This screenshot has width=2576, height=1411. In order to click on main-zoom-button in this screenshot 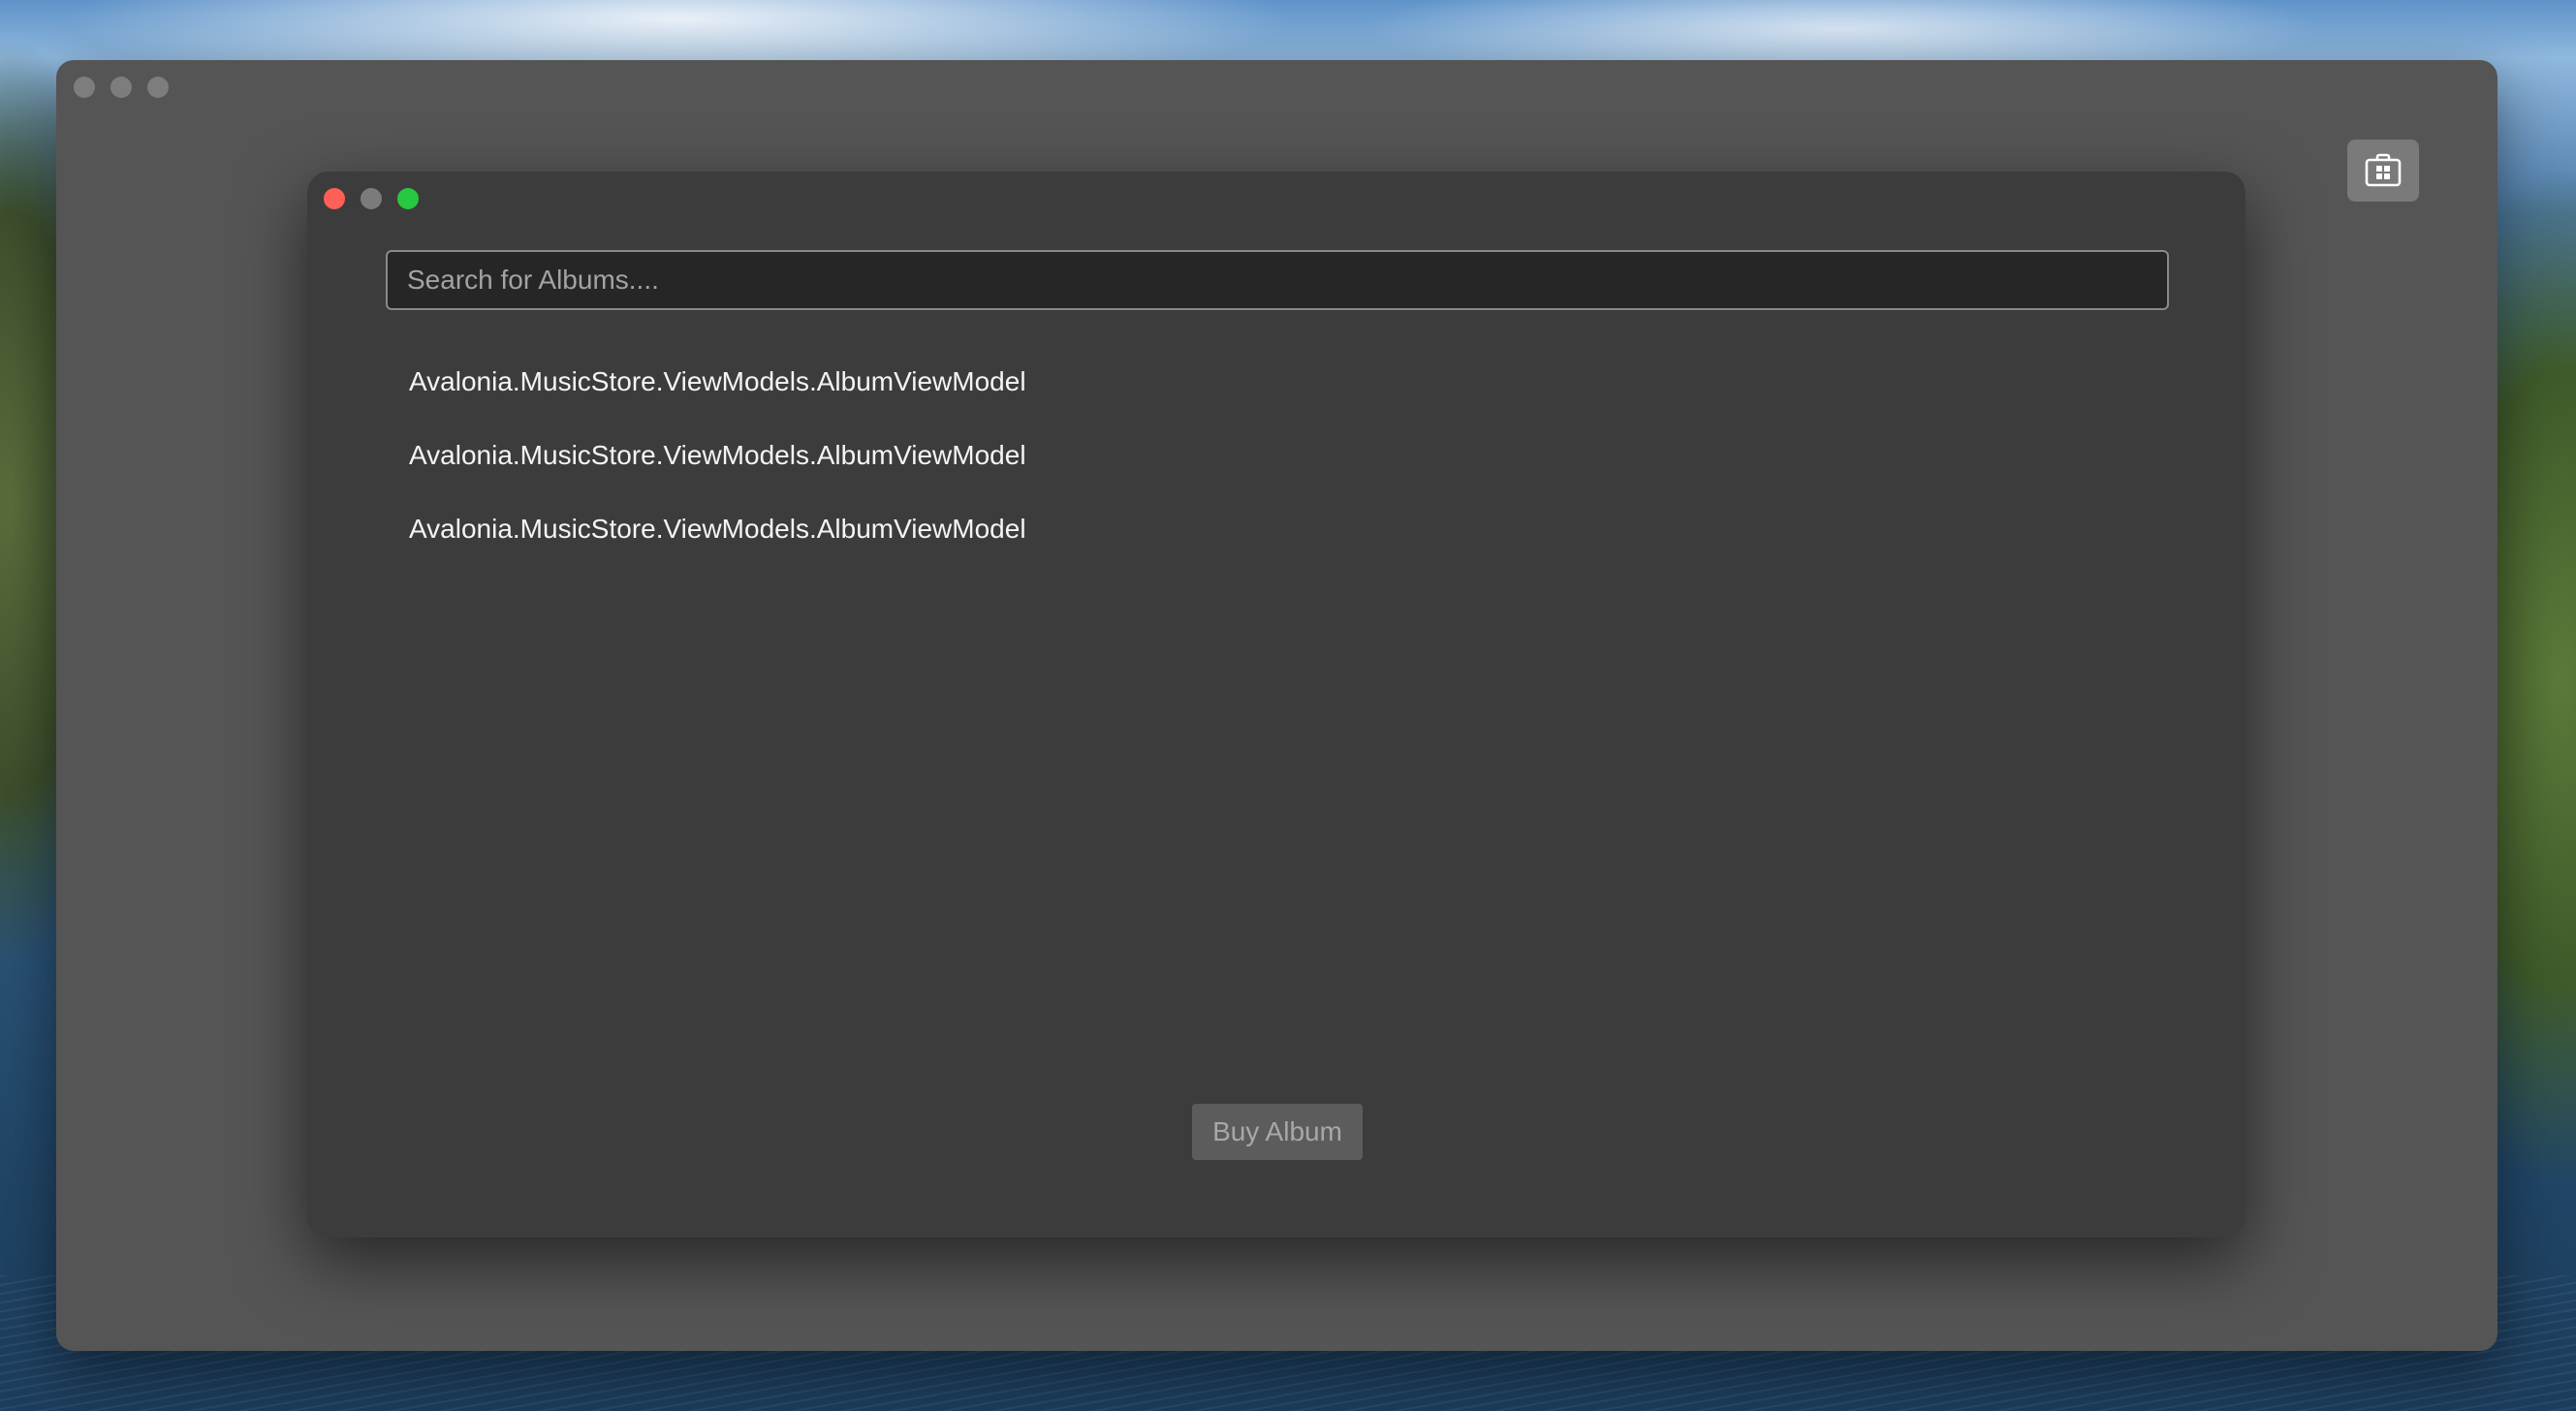, I will do `click(158, 87)`.